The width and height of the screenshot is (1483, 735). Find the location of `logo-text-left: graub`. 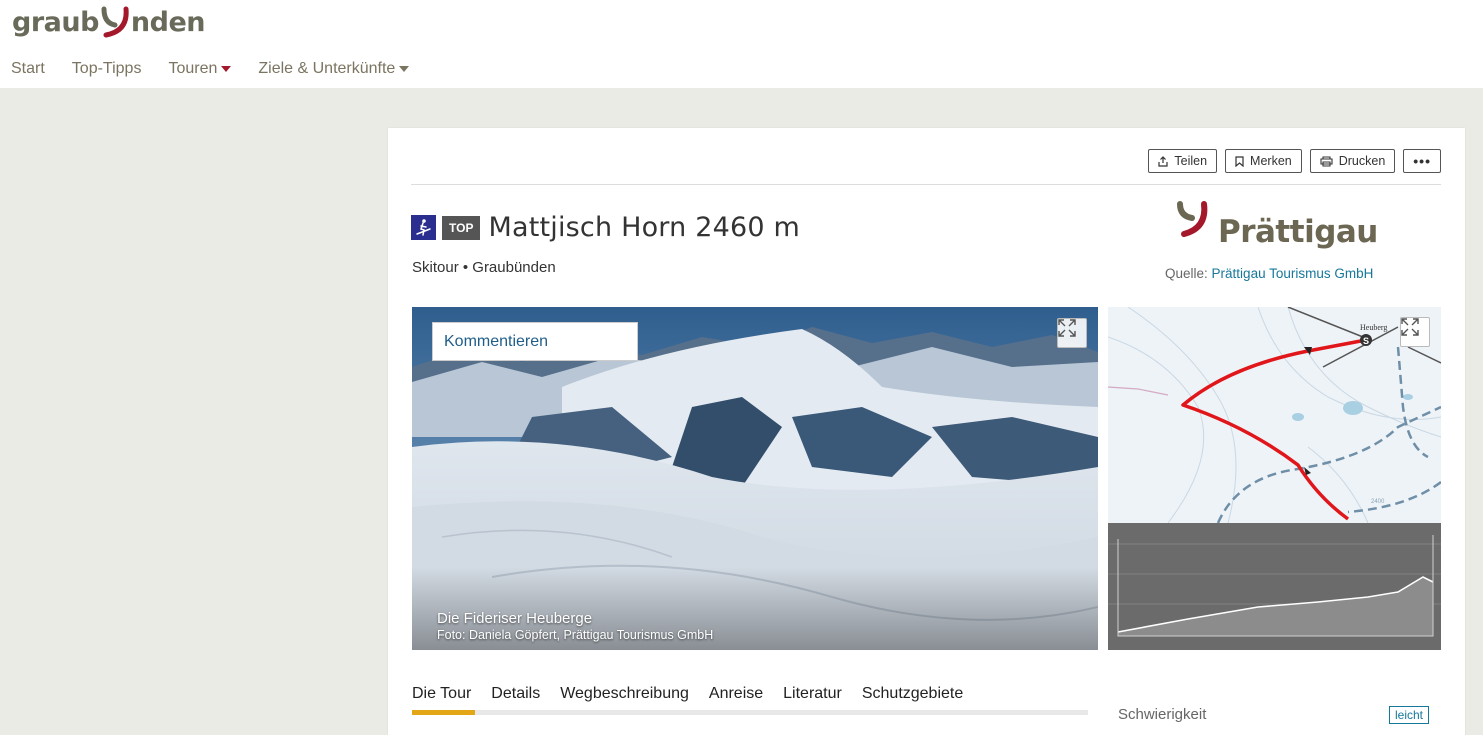

logo-text-left: graub is located at coordinates (55, 22).